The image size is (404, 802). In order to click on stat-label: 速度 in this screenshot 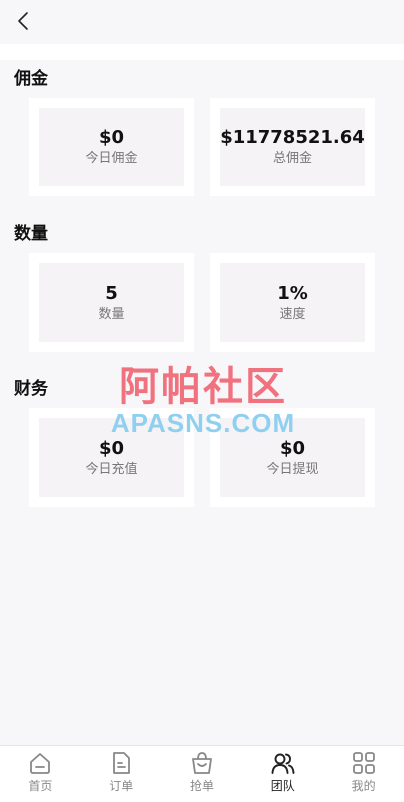, I will do `click(292, 314)`.